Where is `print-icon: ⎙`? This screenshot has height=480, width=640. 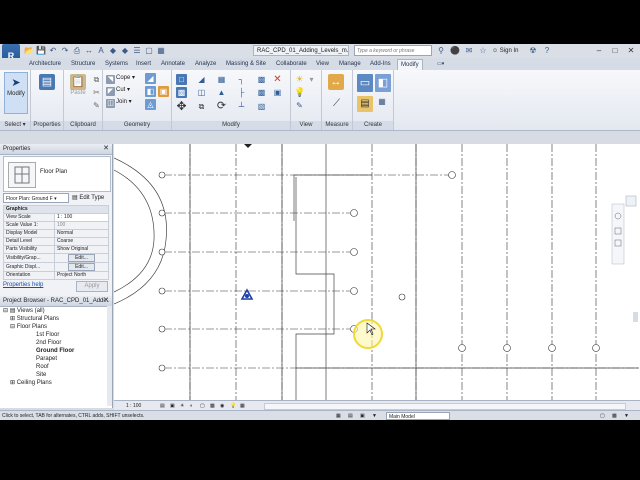 print-icon: ⎙ is located at coordinates (77, 51).